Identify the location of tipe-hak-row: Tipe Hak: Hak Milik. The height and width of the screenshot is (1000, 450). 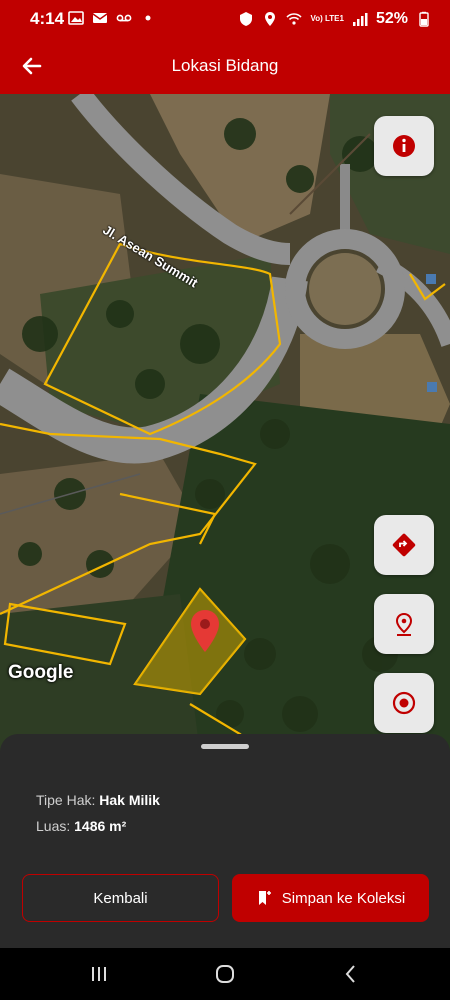
(98, 800).